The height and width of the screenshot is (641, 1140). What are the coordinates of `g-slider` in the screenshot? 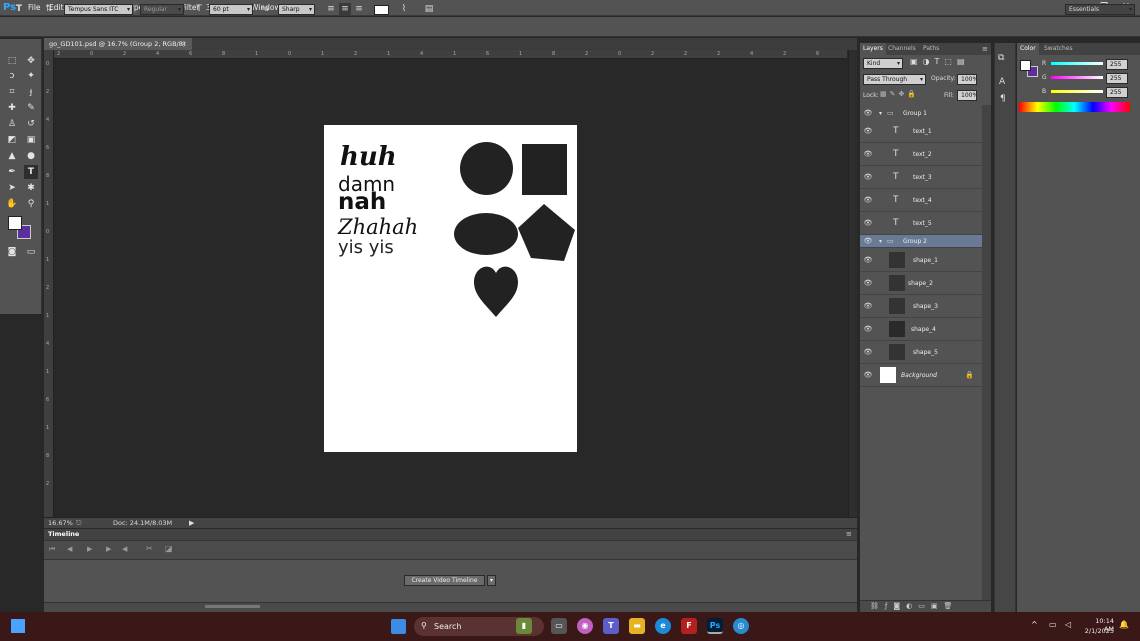 It's located at (1077, 77).